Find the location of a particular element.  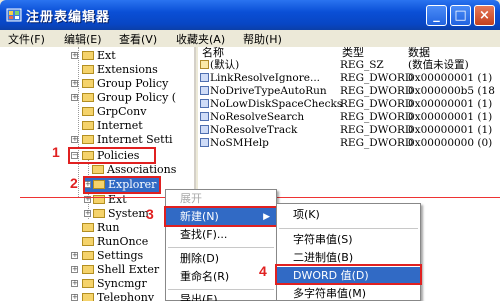

tree-item: GrpConv is located at coordinates (109, 112).